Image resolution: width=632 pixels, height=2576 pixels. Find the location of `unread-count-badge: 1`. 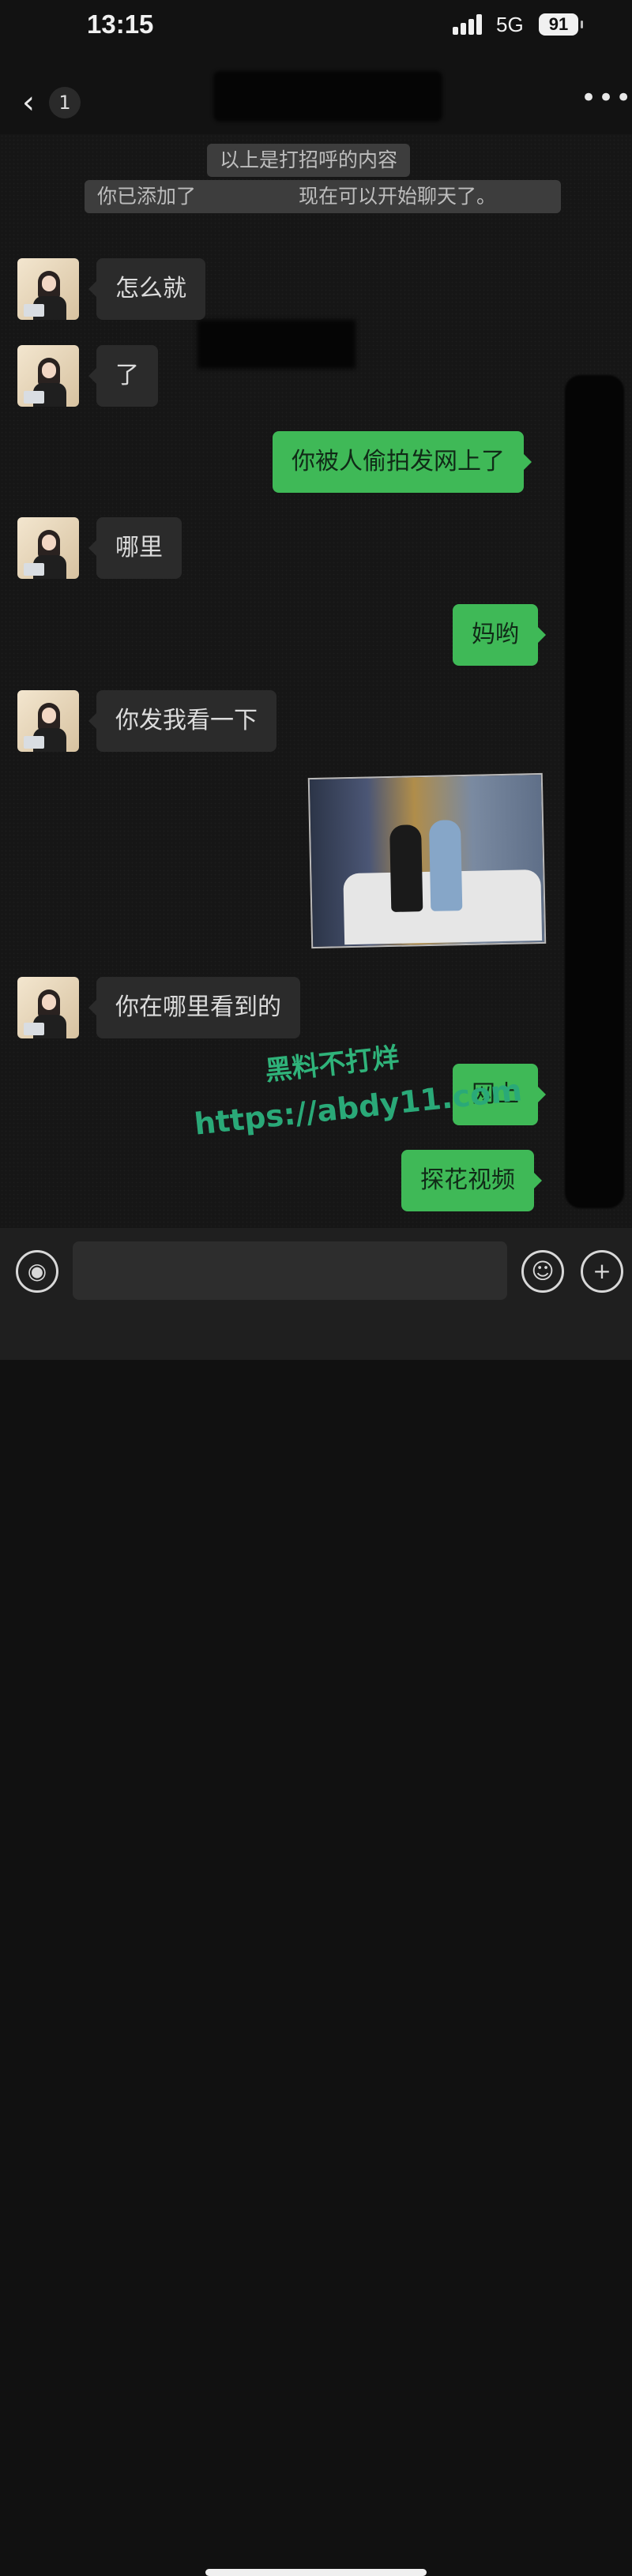

unread-count-badge: 1 is located at coordinates (65, 102).